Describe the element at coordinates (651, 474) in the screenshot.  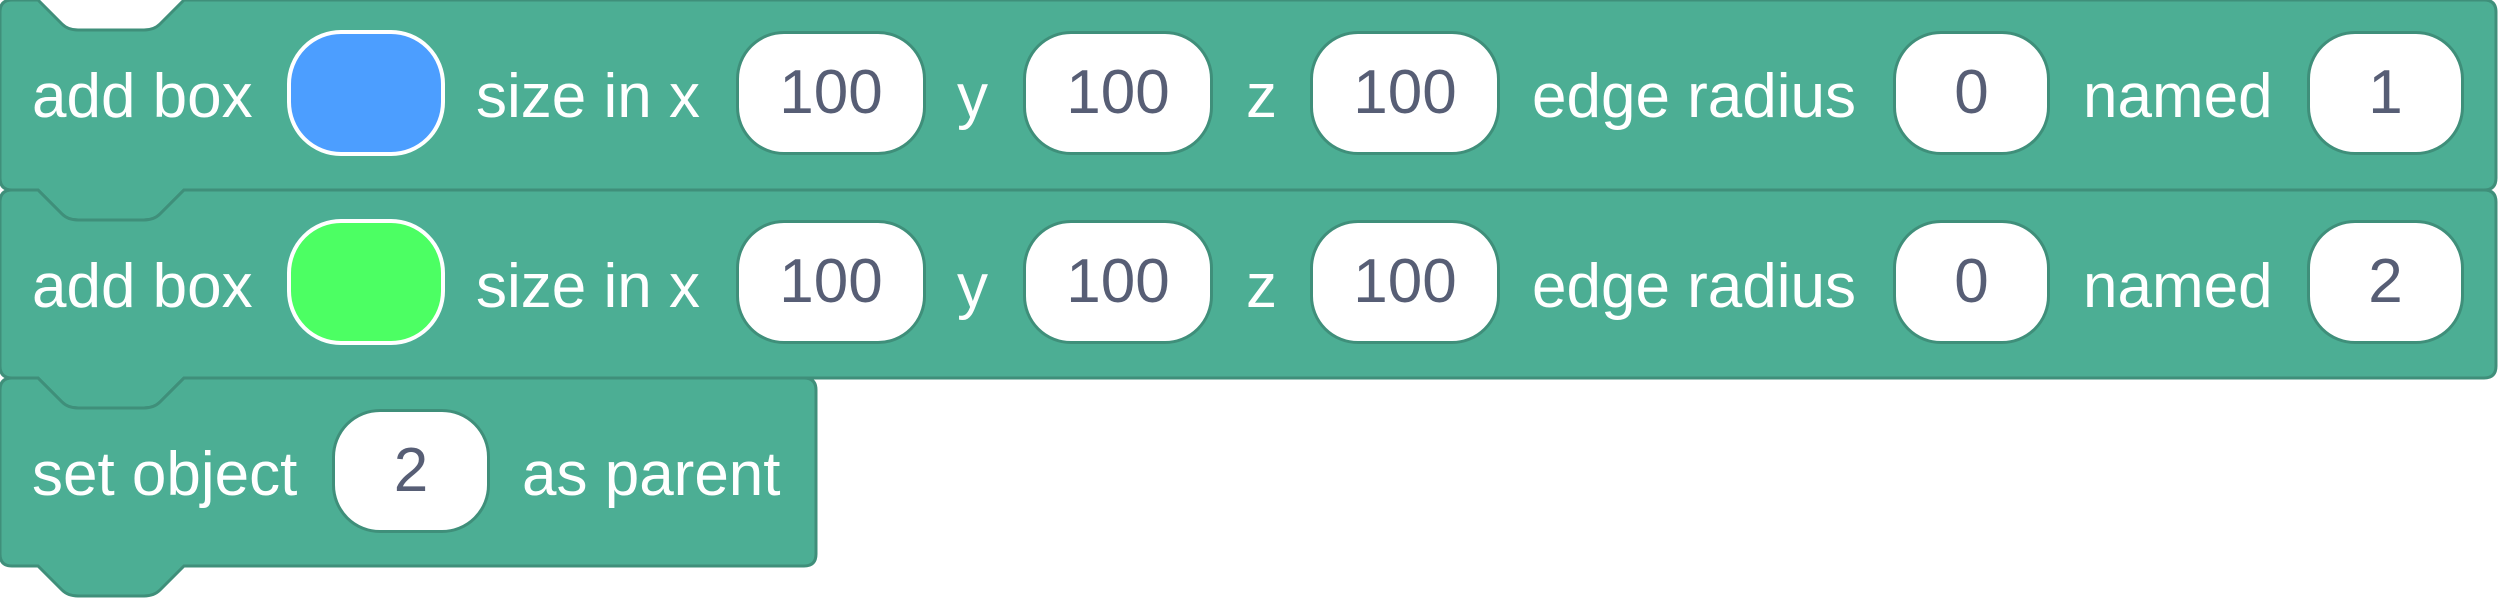
I see `as-parent-label: as parent` at that location.